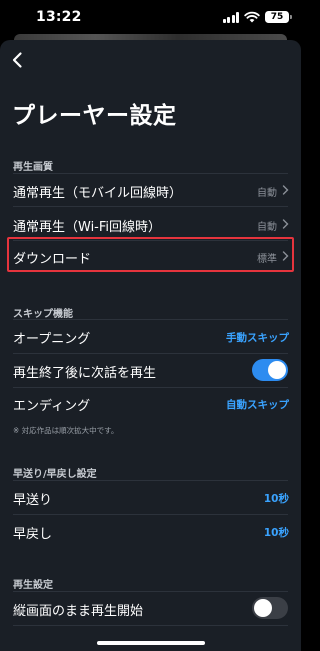 The image size is (320, 651). Describe the element at coordinates (98, 193) in the screenshot. I see `row-label: 通常再生（モバイル回線時）` at that location.